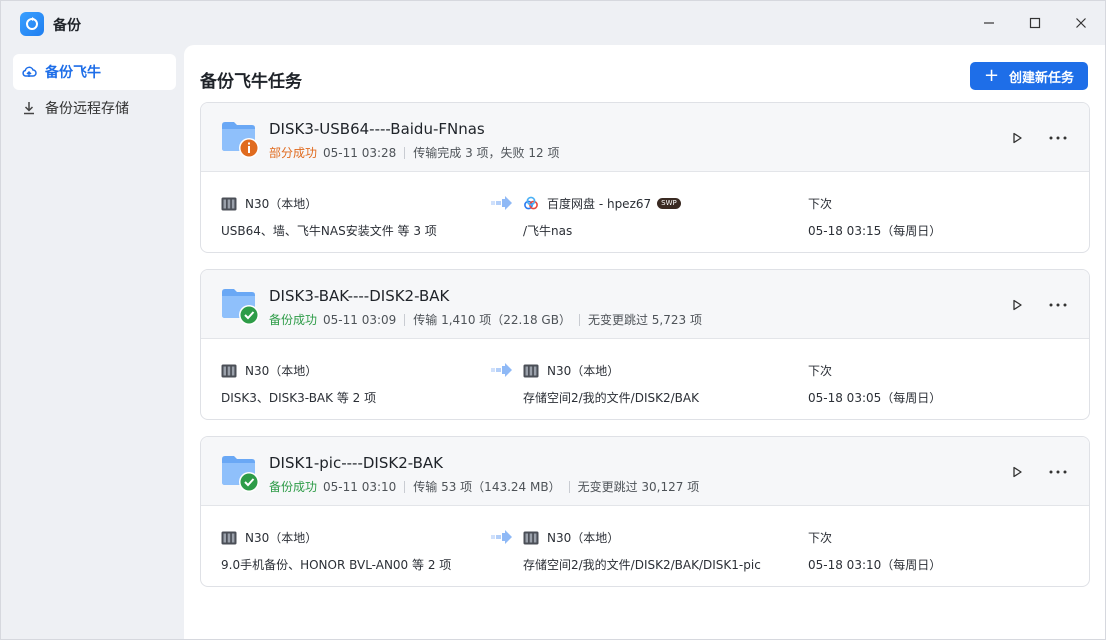  What do you see at coordinates (875, 398) in the screenshot?
I see `next-run-time: 05-18 03:05（每周日）` at bounding box center [875, 398].